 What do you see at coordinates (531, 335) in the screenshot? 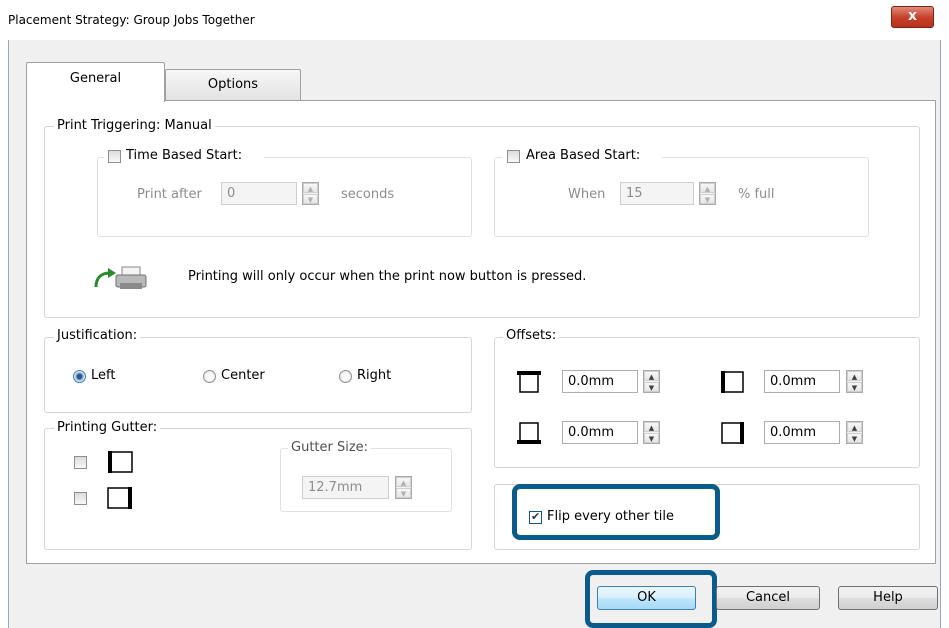
I see `offsets-label: Offsets:` at bounding box center [531, 335].